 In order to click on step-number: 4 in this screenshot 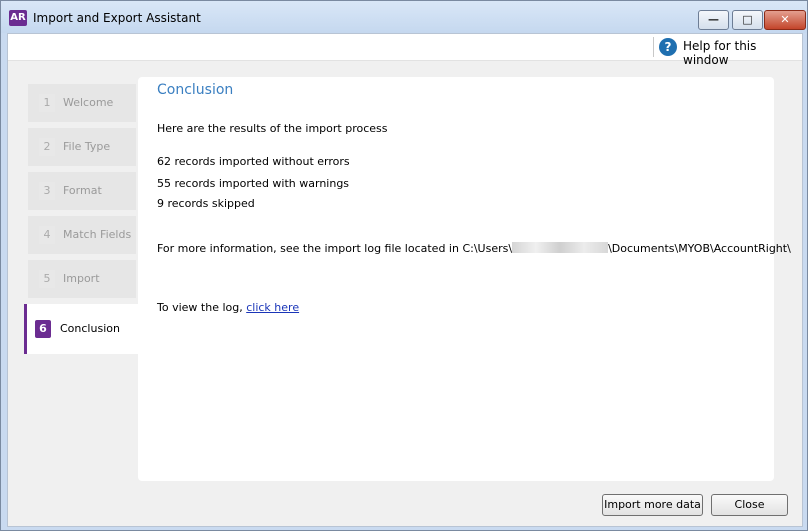, I will do `click(47, 235)`.